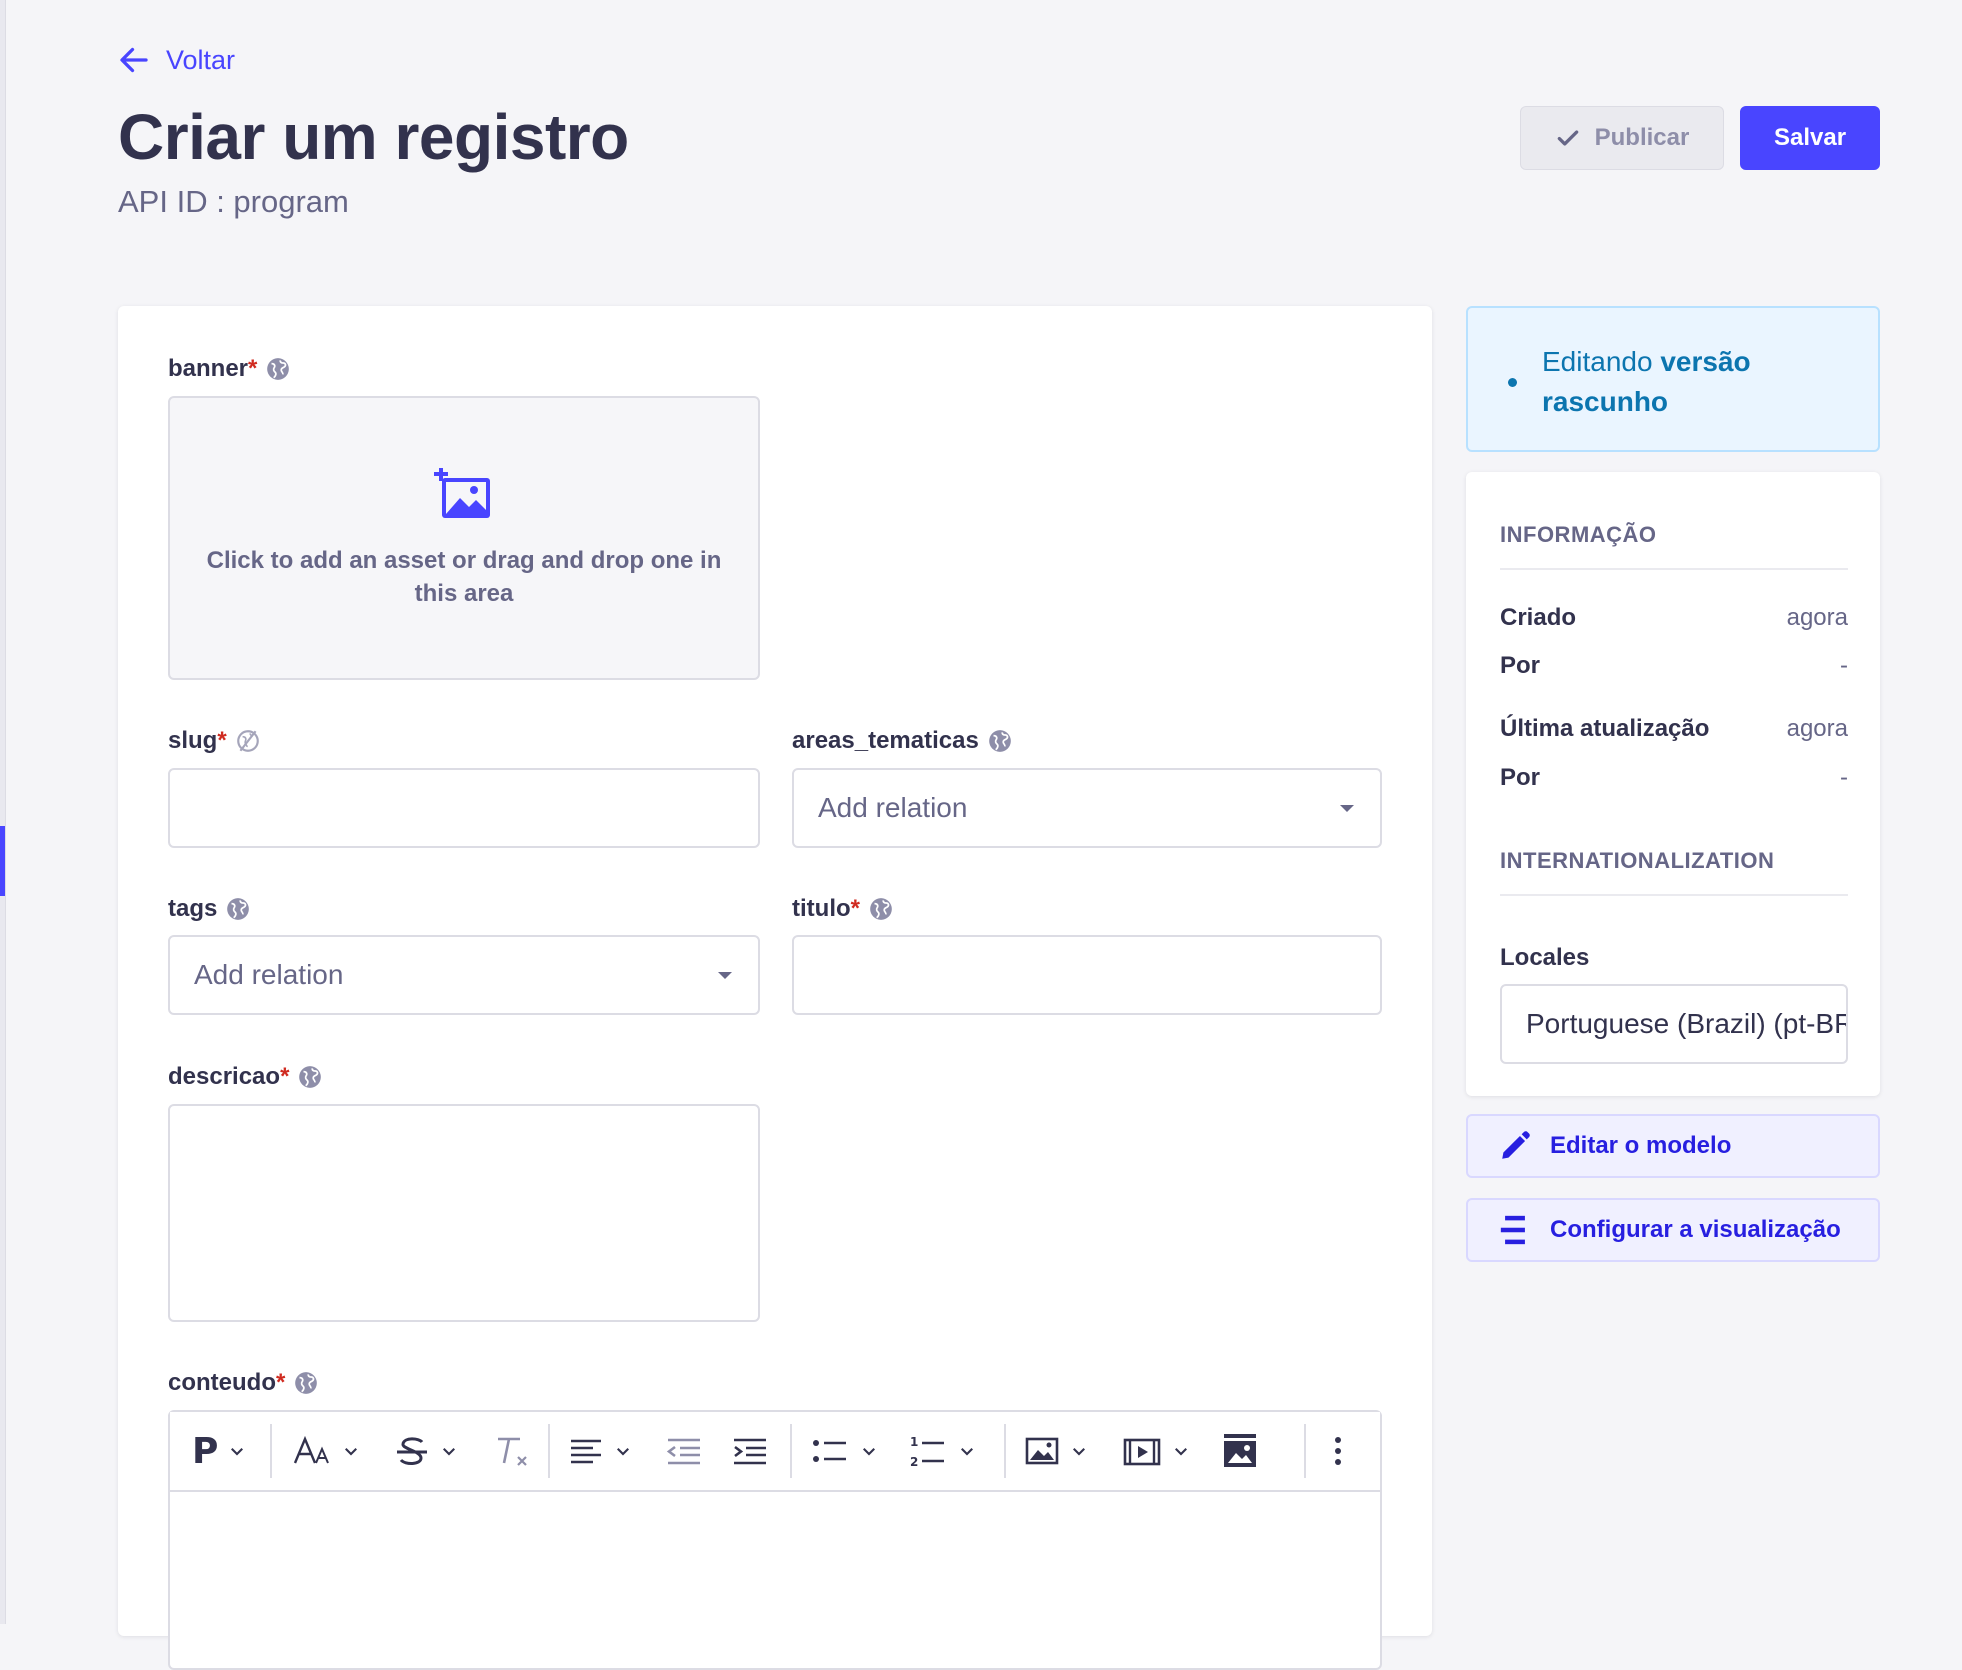 This screenshot has height=1670, width=1962. I want to click on areas-tematicas-placeholder: Add relation, so click(893, 807).